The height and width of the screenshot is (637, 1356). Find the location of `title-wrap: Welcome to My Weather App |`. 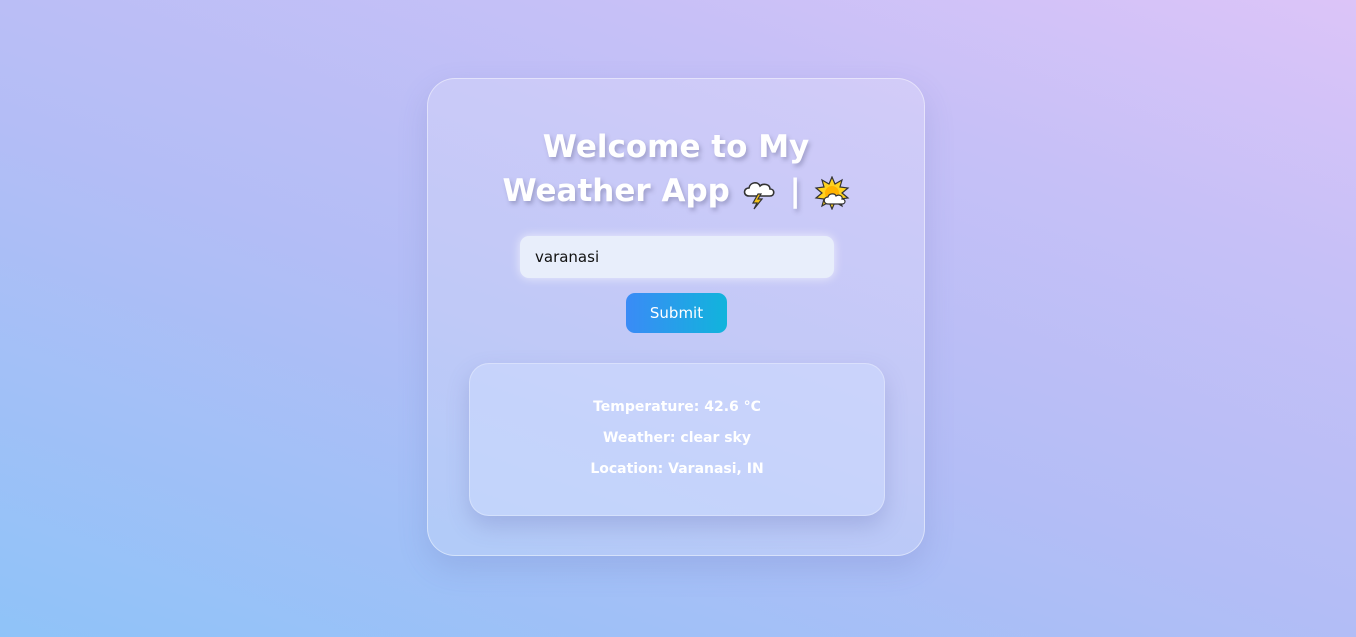

title-wrap: Welcome to My Weather App | is located at coordinates (676, 169).